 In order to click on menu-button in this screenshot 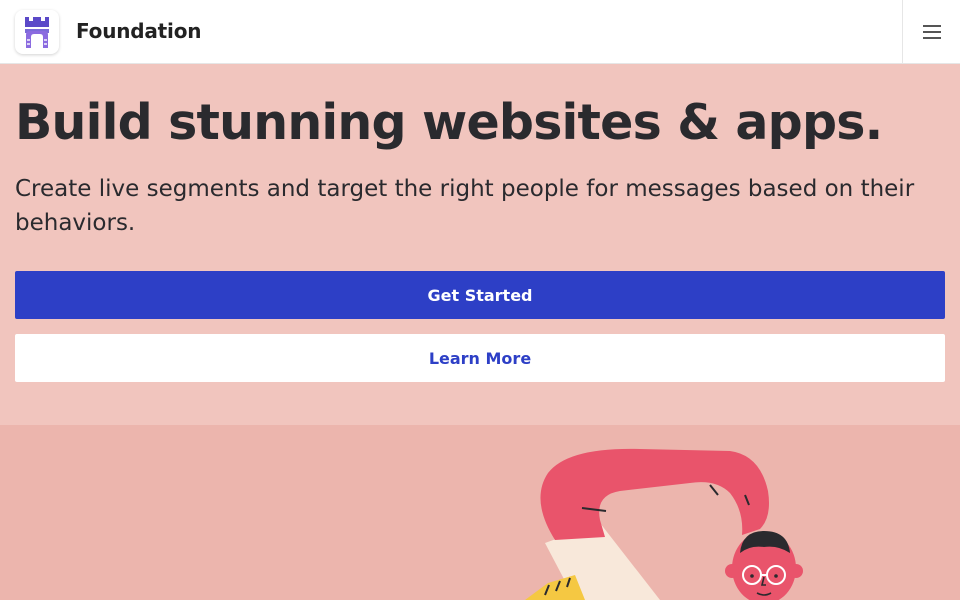, I will do `click(931, 32)`.